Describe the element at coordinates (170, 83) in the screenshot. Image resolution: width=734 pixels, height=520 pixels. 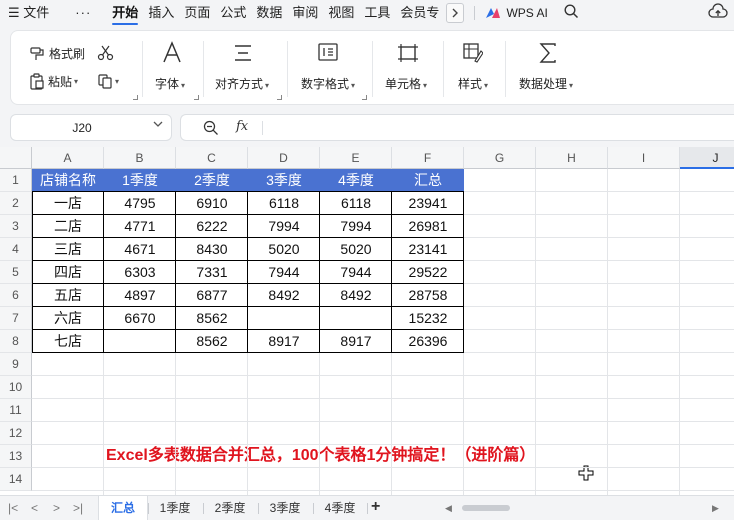
I see `font-button: 字体 ▾` at that location.